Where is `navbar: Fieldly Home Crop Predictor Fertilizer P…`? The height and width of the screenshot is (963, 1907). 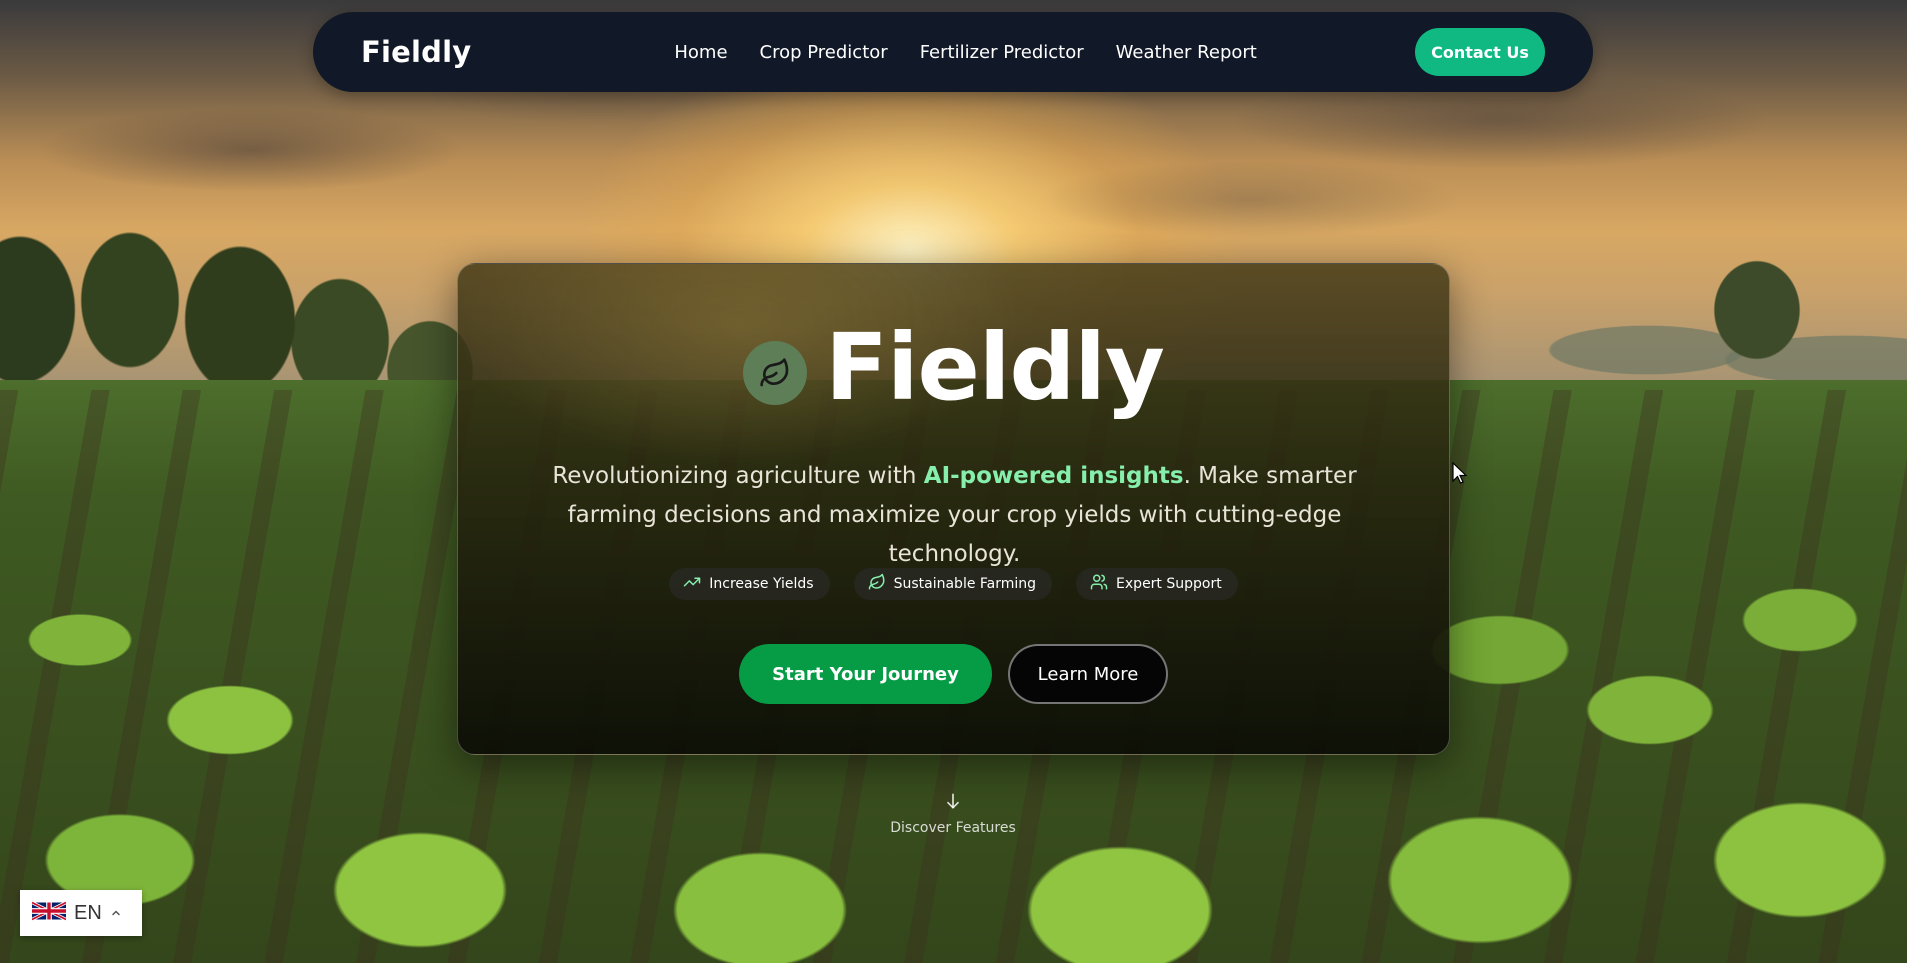
navbar: Fieldly Home Crop Predictor Fertilizer P… is located at coordinates (953, 52).